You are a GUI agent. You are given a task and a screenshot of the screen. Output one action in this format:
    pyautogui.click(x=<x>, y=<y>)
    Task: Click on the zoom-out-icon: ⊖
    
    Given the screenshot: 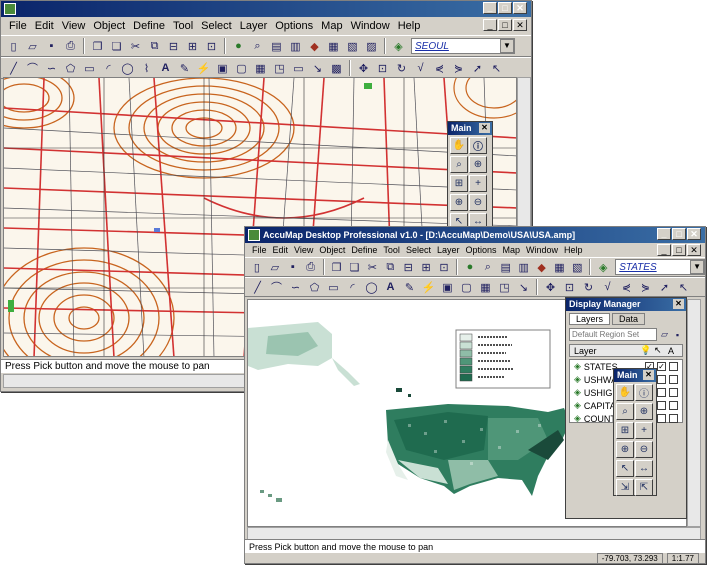 What is the action you would take?
    pyautogui.click(x=478, y=202)
    